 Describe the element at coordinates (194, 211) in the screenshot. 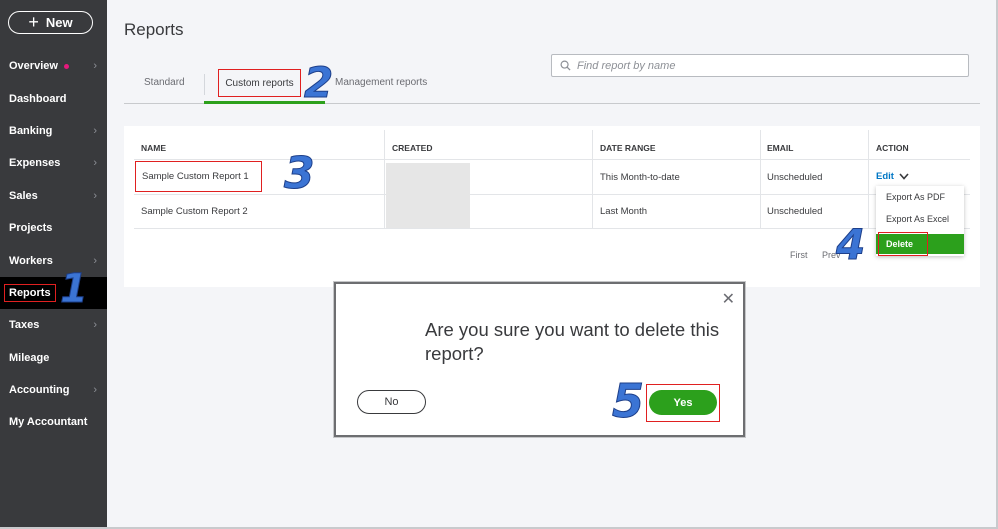

I see `report-name-link: Sample Custom Report 2` at that location.